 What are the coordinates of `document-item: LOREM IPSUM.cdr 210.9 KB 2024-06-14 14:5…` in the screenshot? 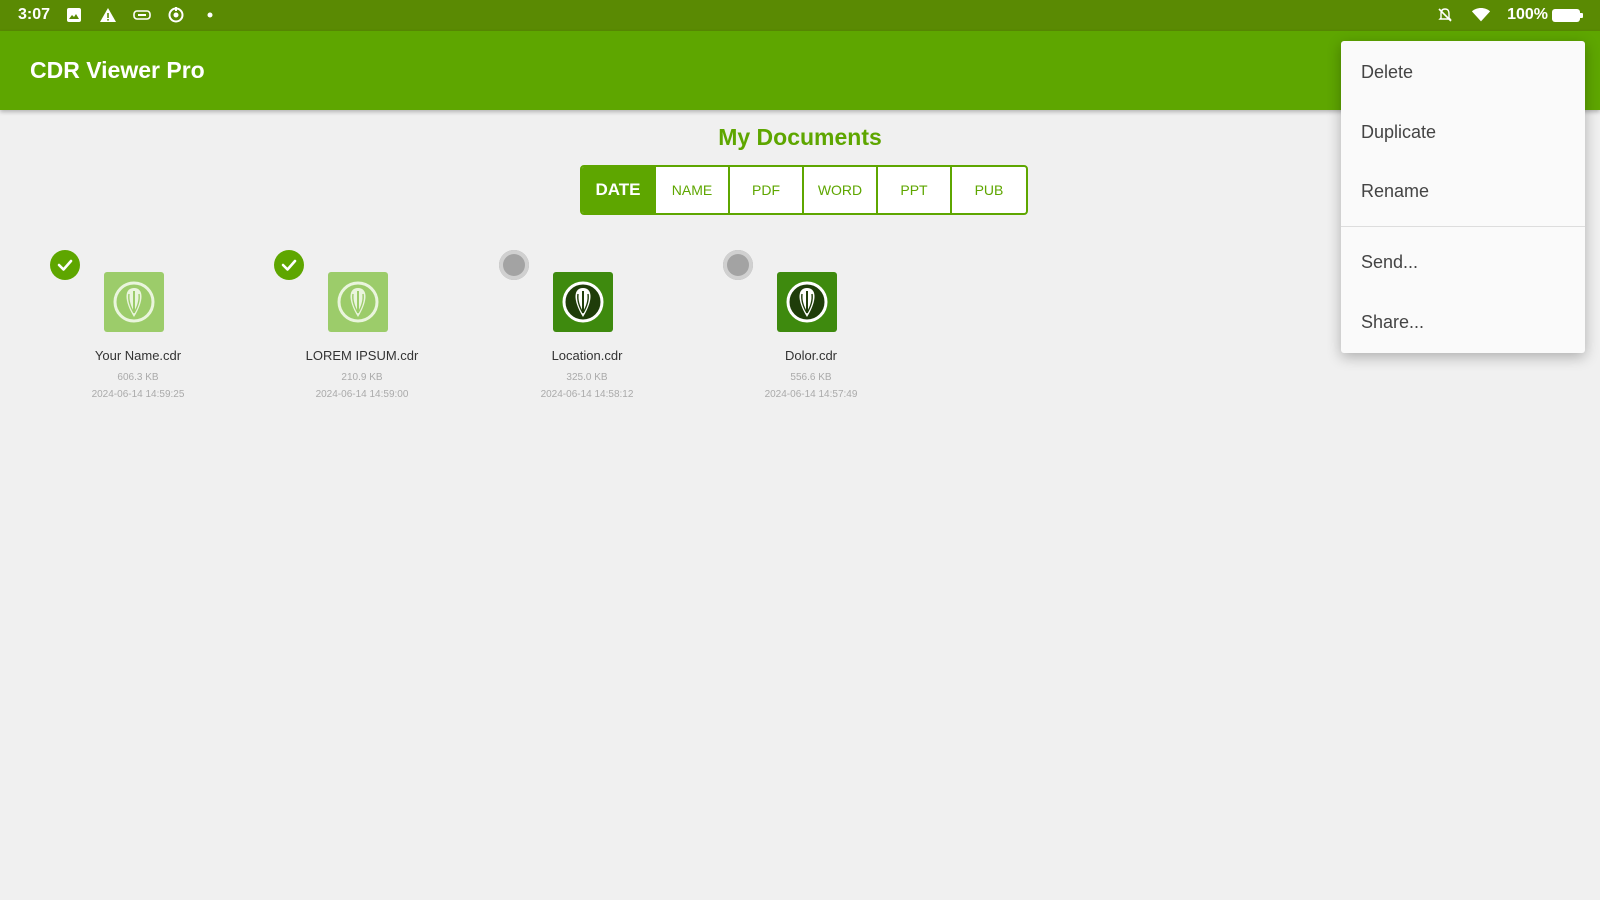 It's located at (362, 326).